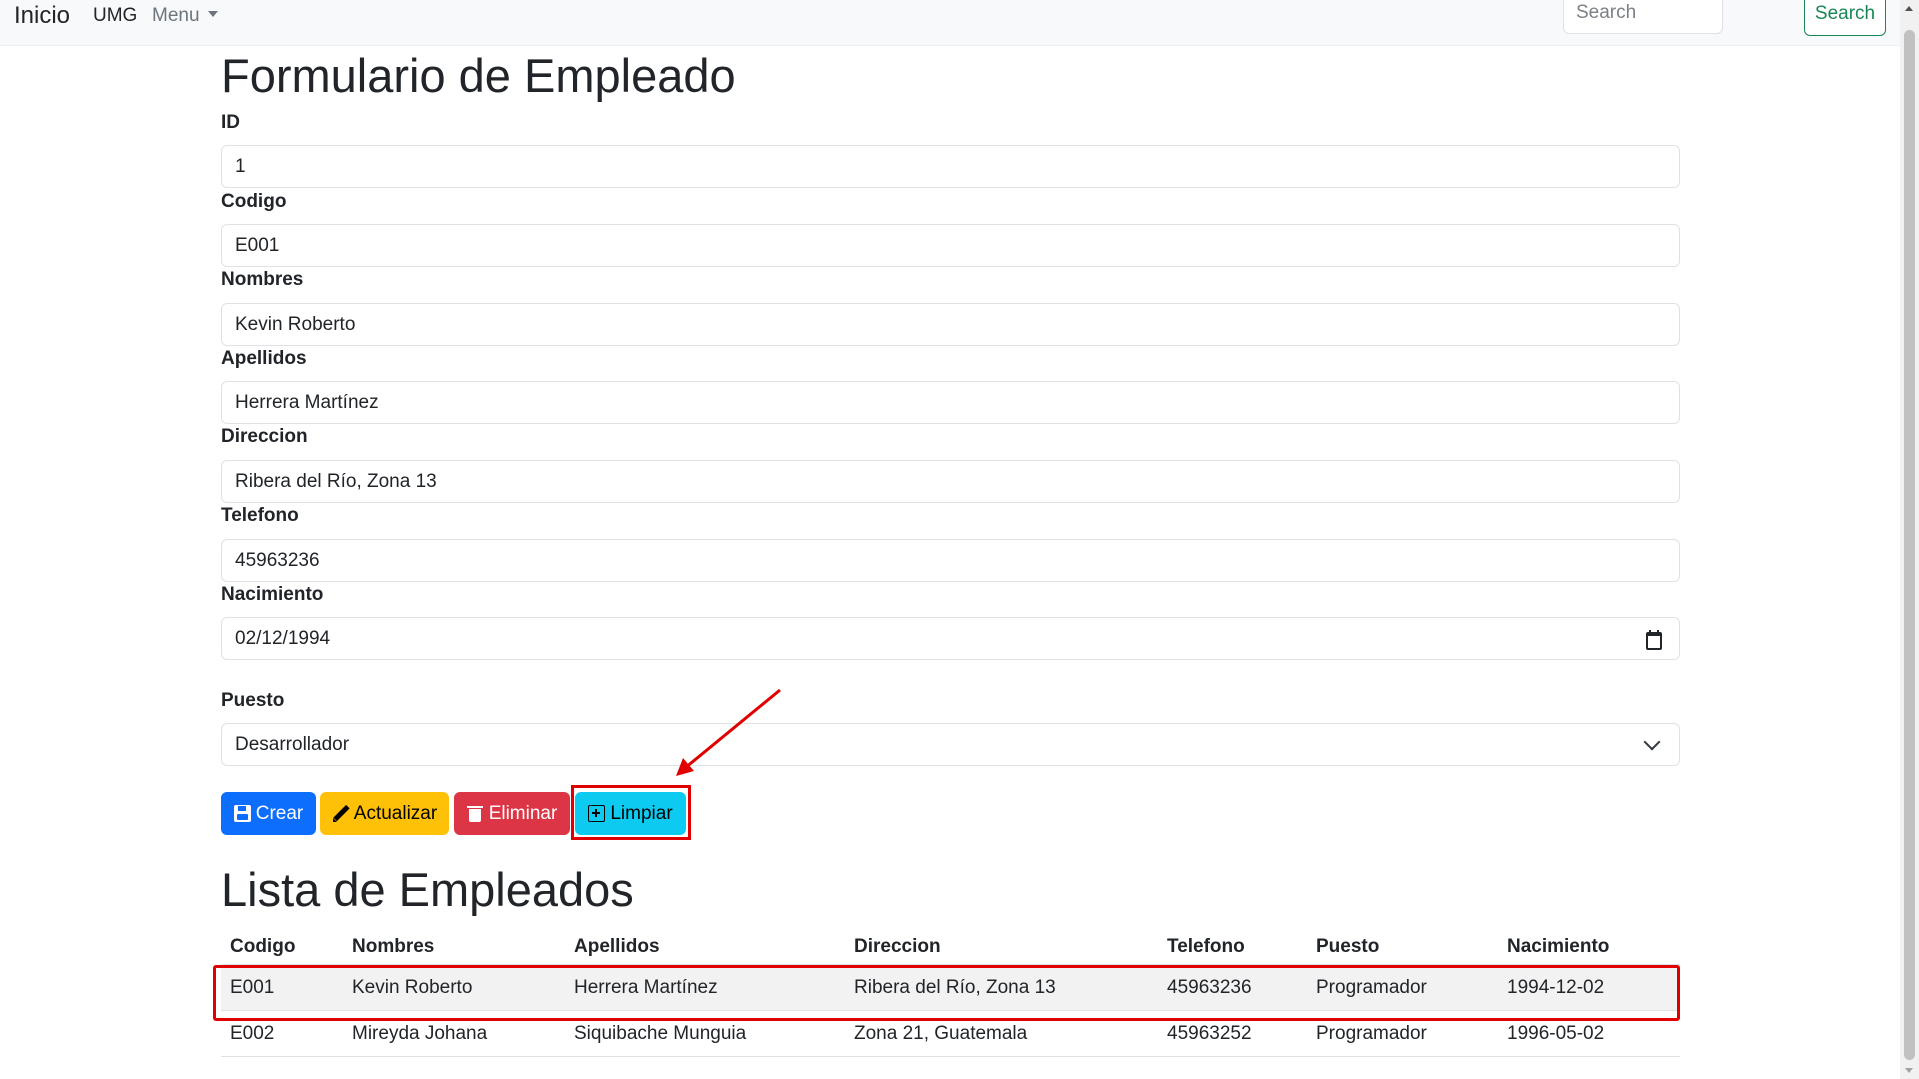  I want to click on page-scrollbar, so click(1909, 539).